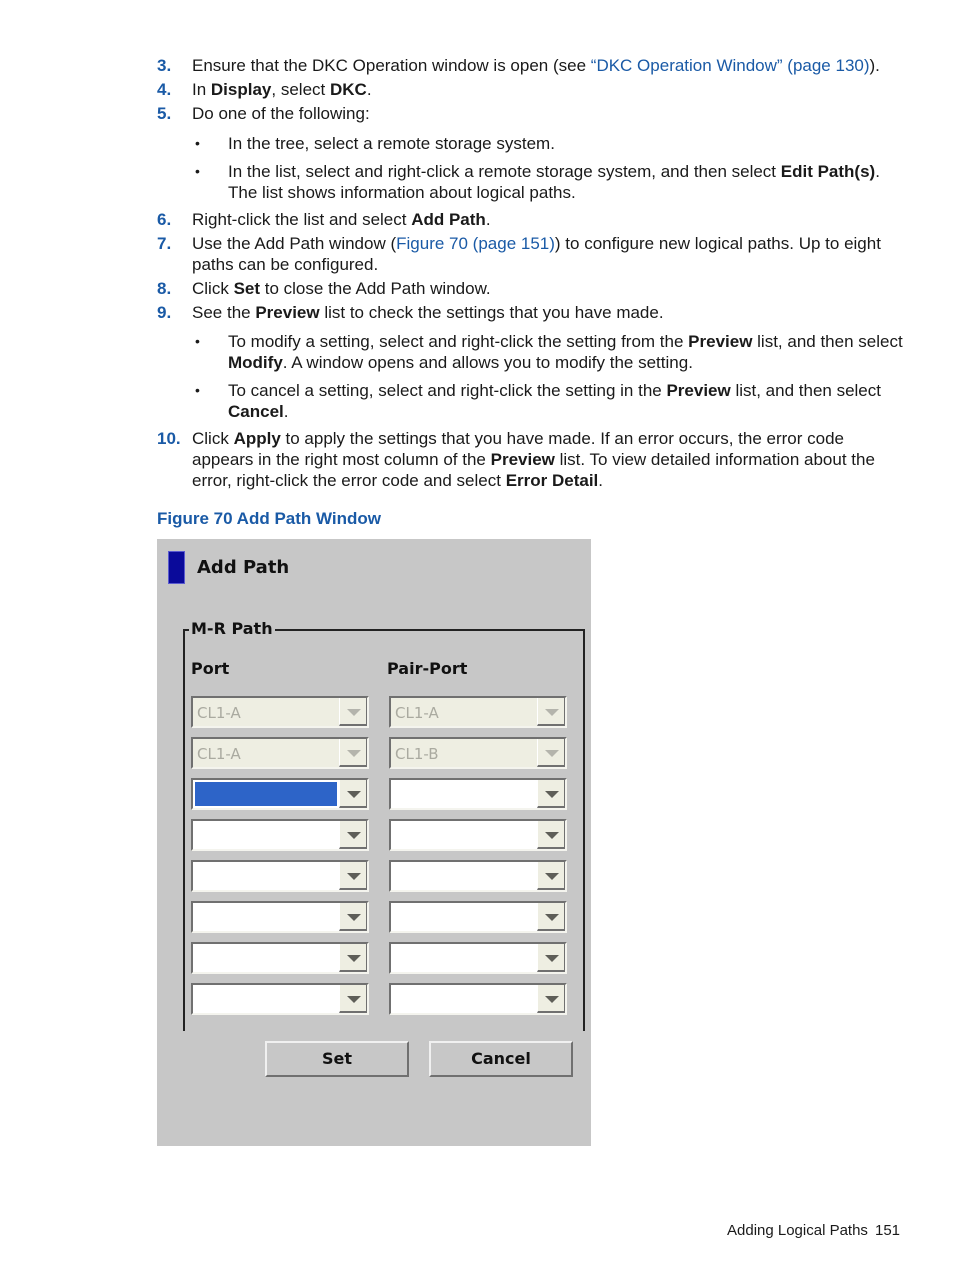 Image resolution: width=954 pixels, height=1271 pixels. What do you see at coordinates (478, 712) in the screenshot?
I see `pair-port-dropdown: CL1-A` at bounding box center [478, 712].